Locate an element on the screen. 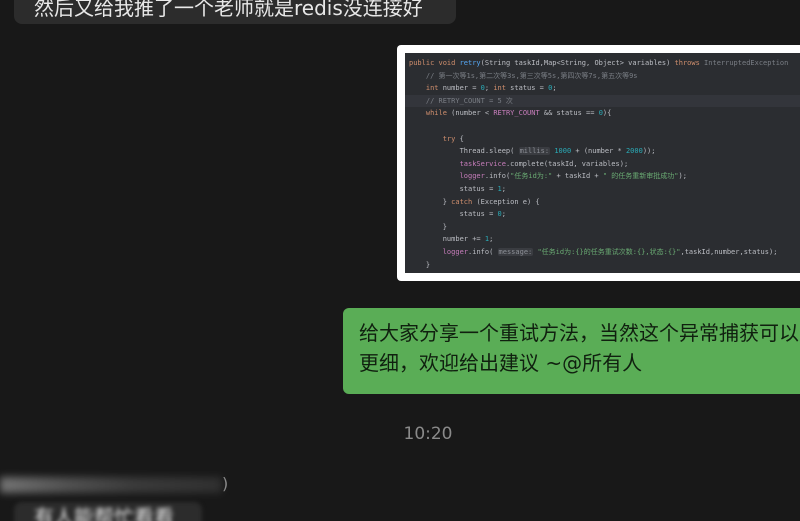 This screenshot has height=521, width=800. code-line: // RETRY_COUNT = 5 次 is located at coordinates (602, 101).